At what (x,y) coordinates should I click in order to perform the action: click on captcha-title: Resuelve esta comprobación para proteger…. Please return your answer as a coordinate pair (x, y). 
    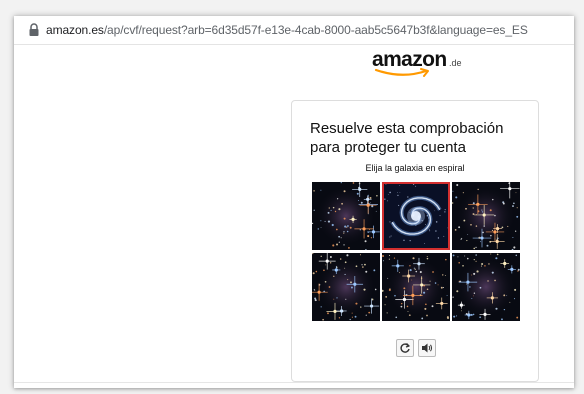
    Looking at the image, I should click on (407, 138).